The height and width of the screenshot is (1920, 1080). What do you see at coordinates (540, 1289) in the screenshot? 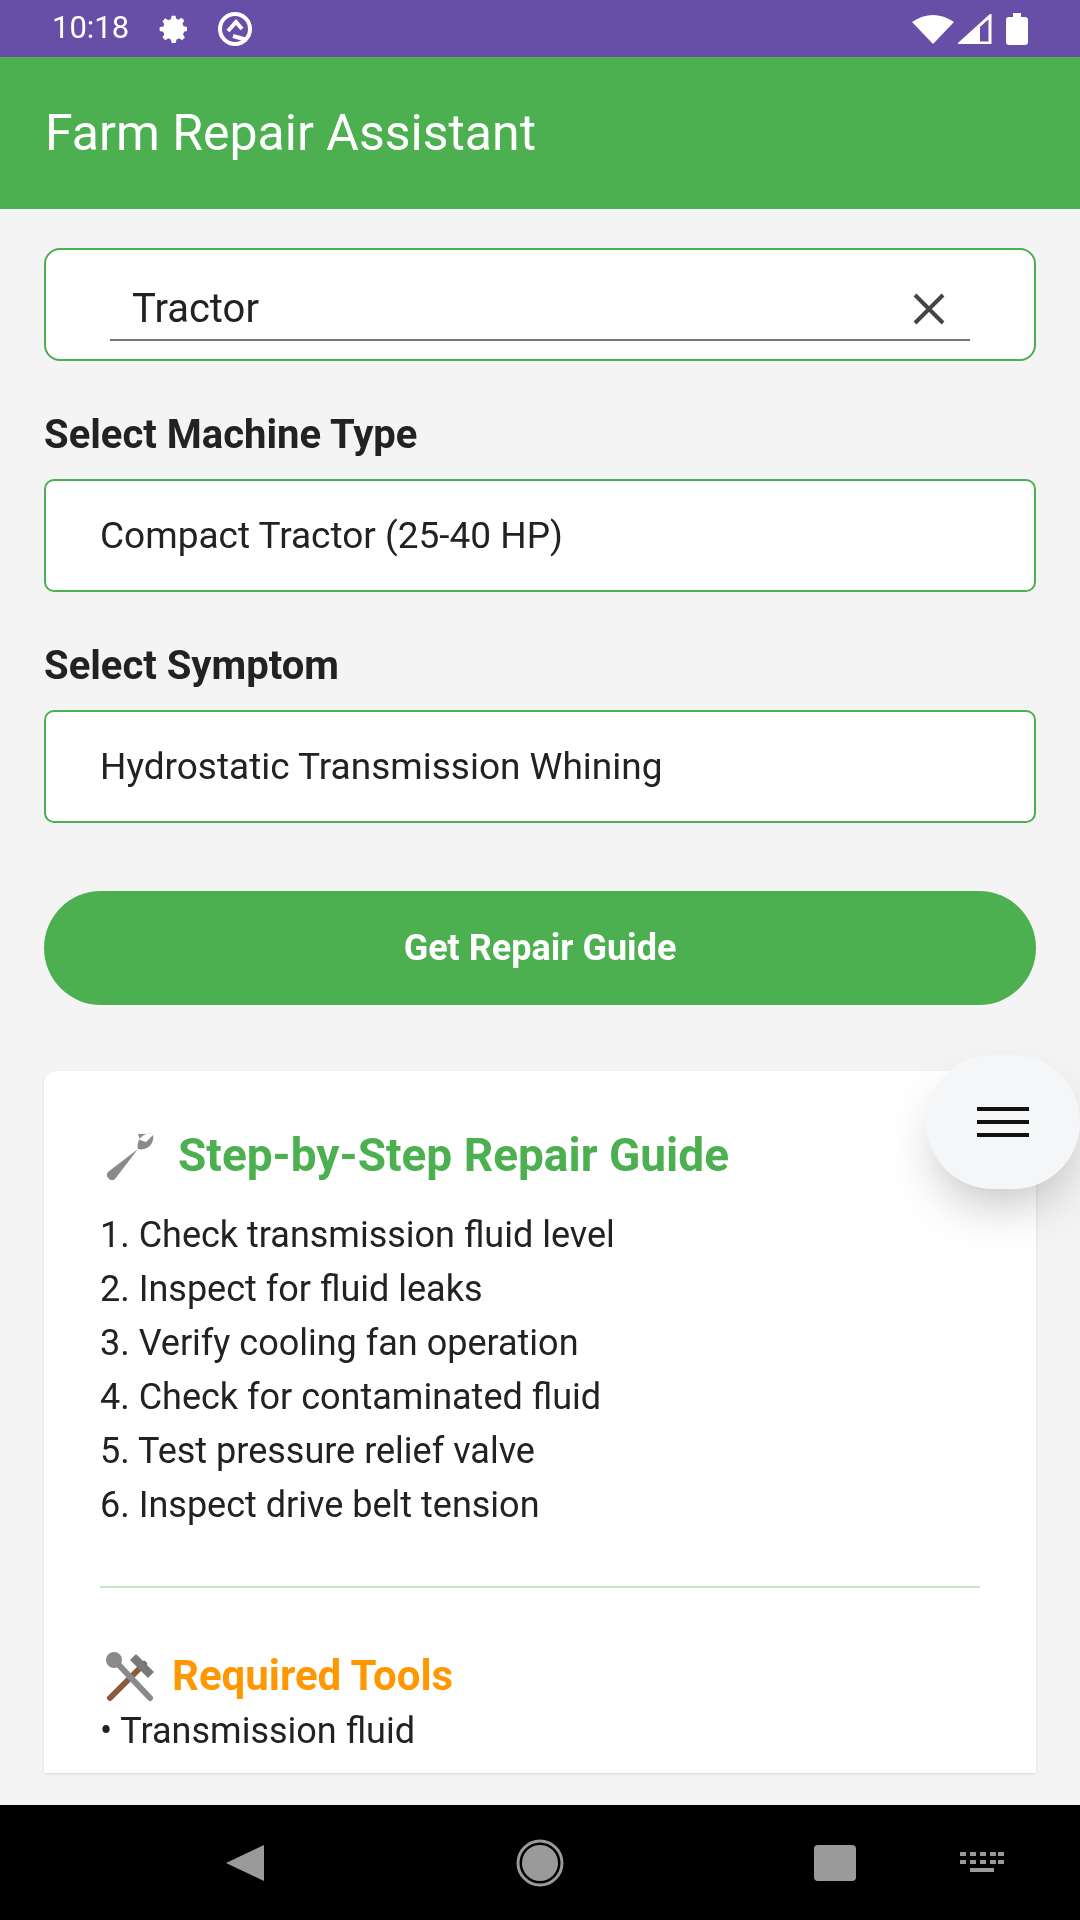
I see `repair-step: 2. Inspect for fluid leaks` at bounding box center [540, 1289].